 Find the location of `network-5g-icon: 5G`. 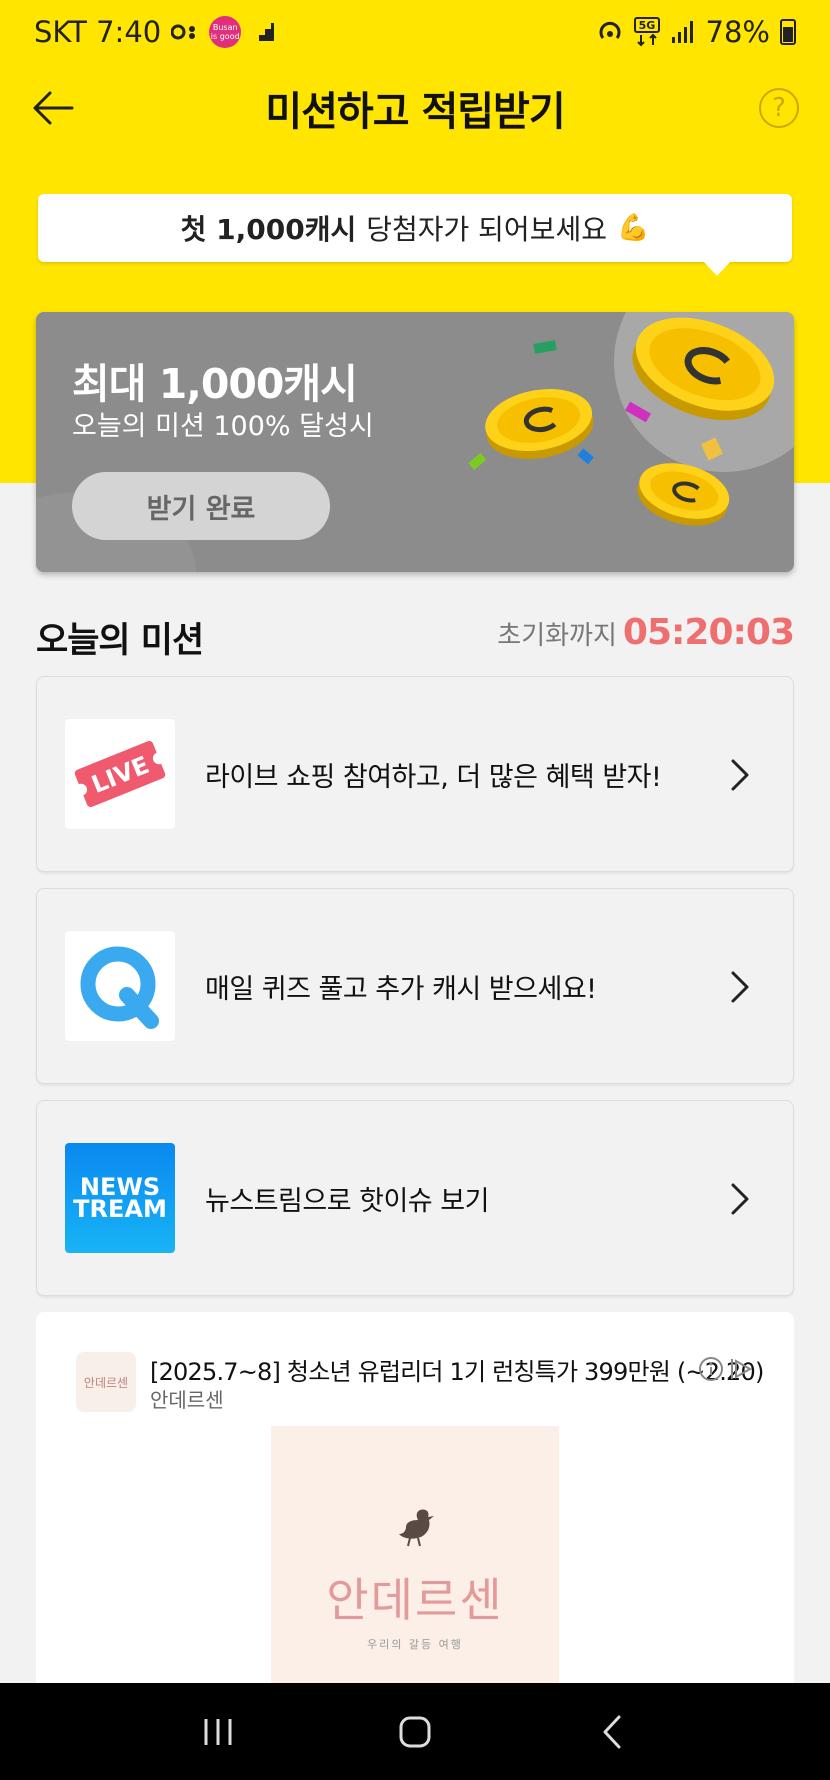

network-5g-icon: 5G is located at coordinates (646, 32).